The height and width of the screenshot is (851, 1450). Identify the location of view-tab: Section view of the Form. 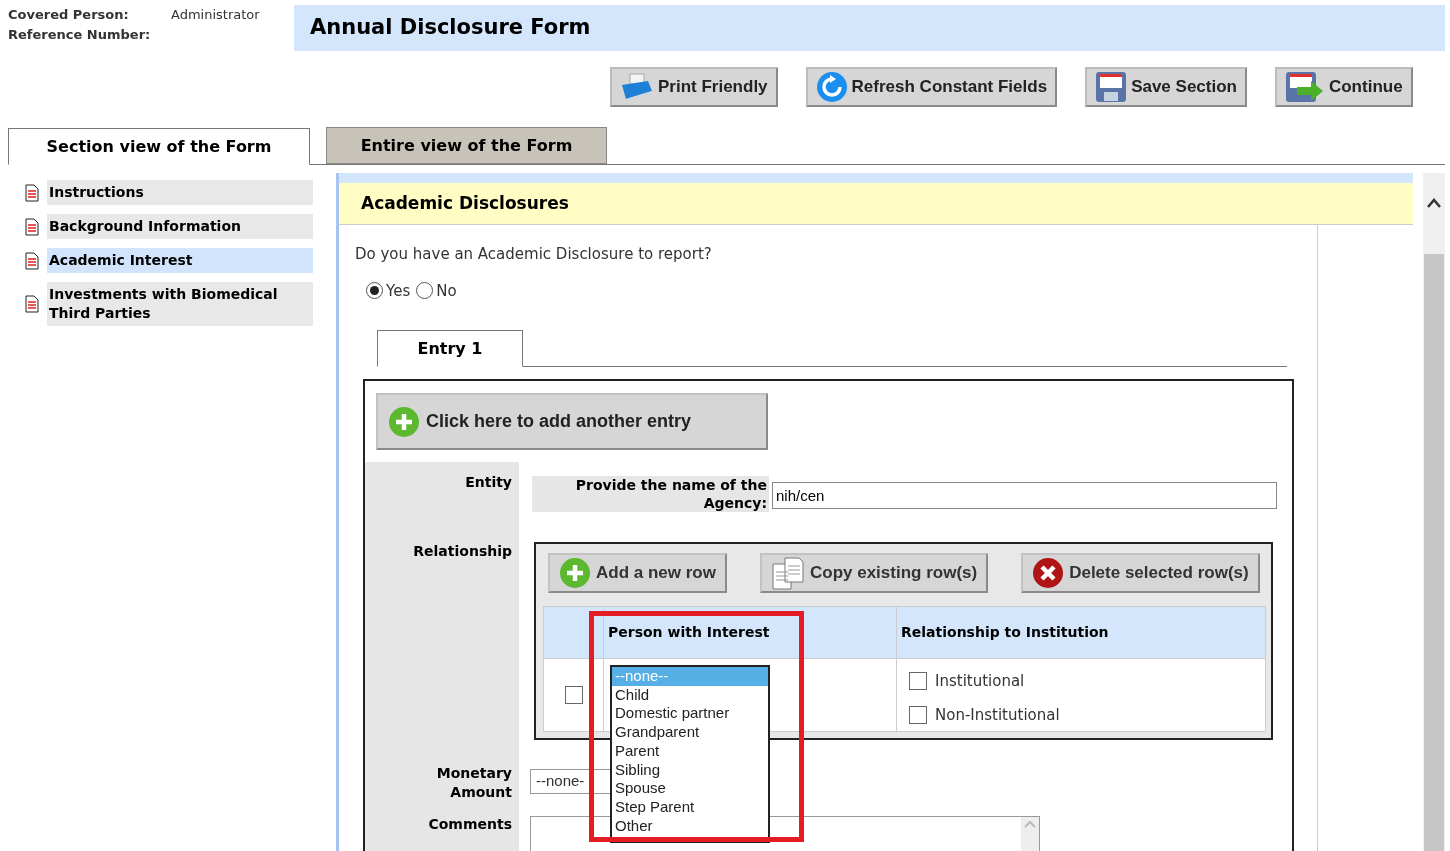
(159, 146).